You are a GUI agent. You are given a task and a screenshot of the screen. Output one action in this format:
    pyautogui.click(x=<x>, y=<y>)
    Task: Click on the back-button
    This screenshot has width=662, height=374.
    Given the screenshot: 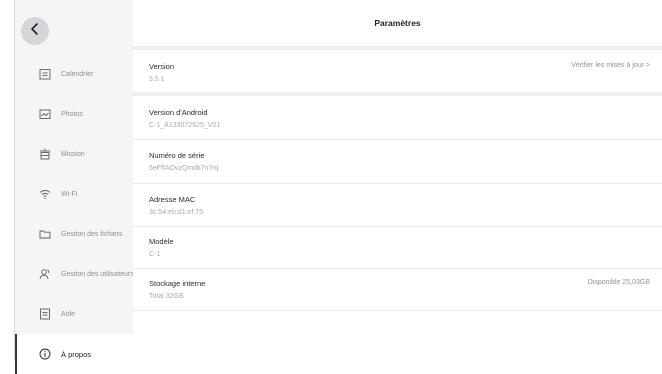 What is the action you would take?
    pyautogui.click(x=35, y=31)
    